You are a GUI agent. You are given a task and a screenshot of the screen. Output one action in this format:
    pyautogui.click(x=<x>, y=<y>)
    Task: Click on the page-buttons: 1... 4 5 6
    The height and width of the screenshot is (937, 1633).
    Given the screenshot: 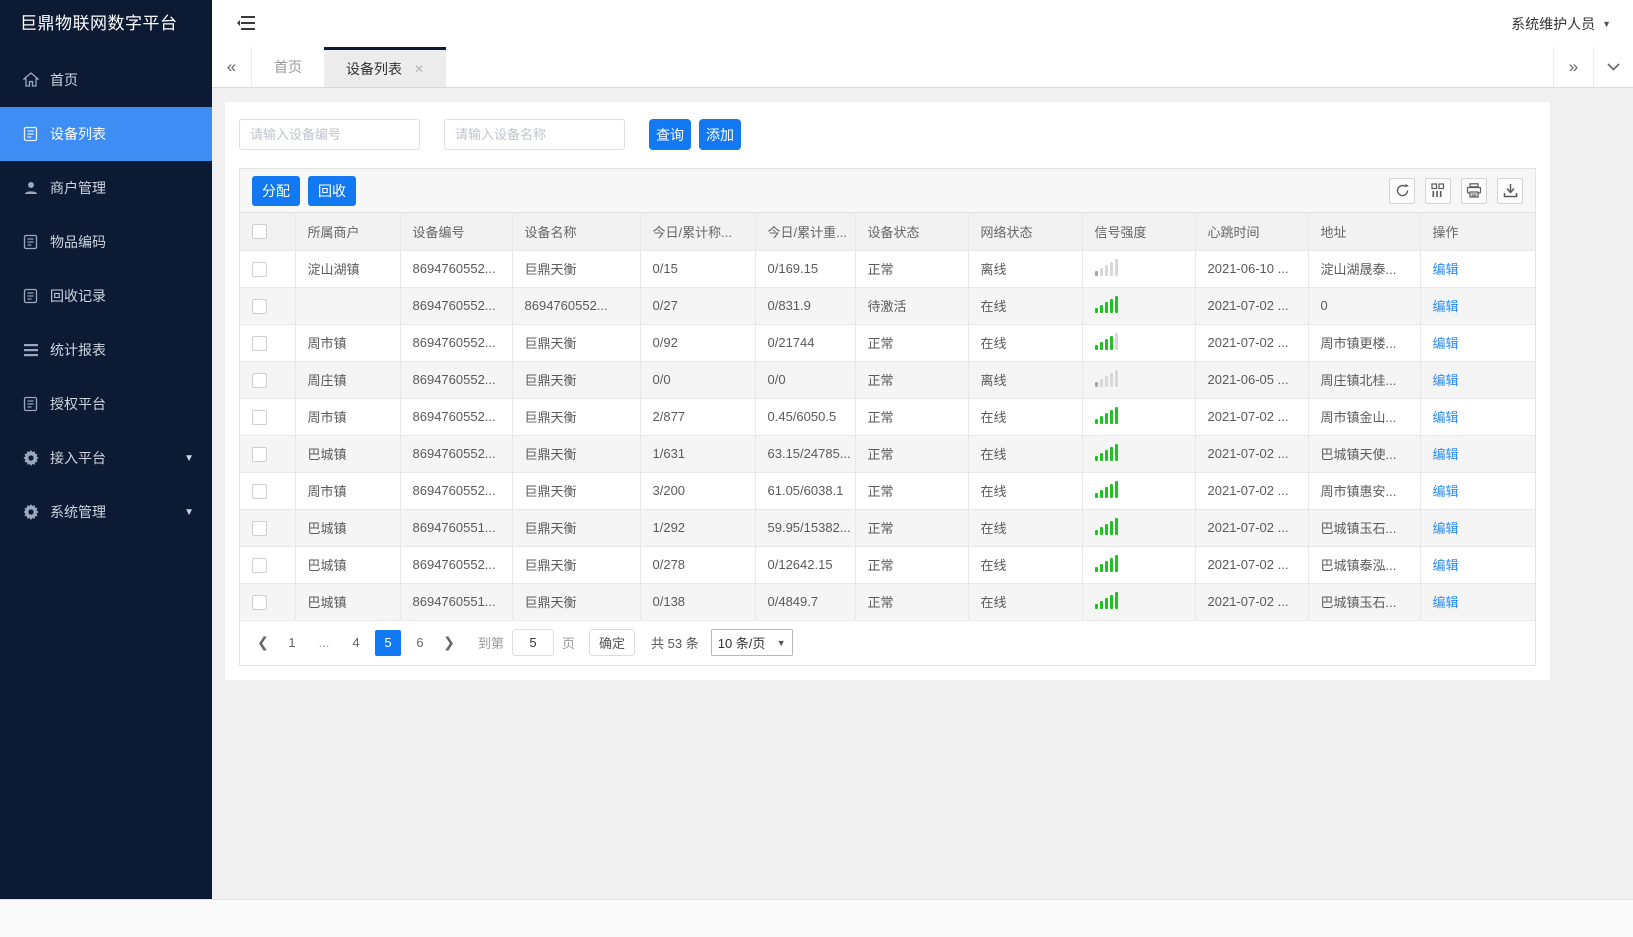 What is the action you would take?
    pyautogui.click(x=356, y=642)
    